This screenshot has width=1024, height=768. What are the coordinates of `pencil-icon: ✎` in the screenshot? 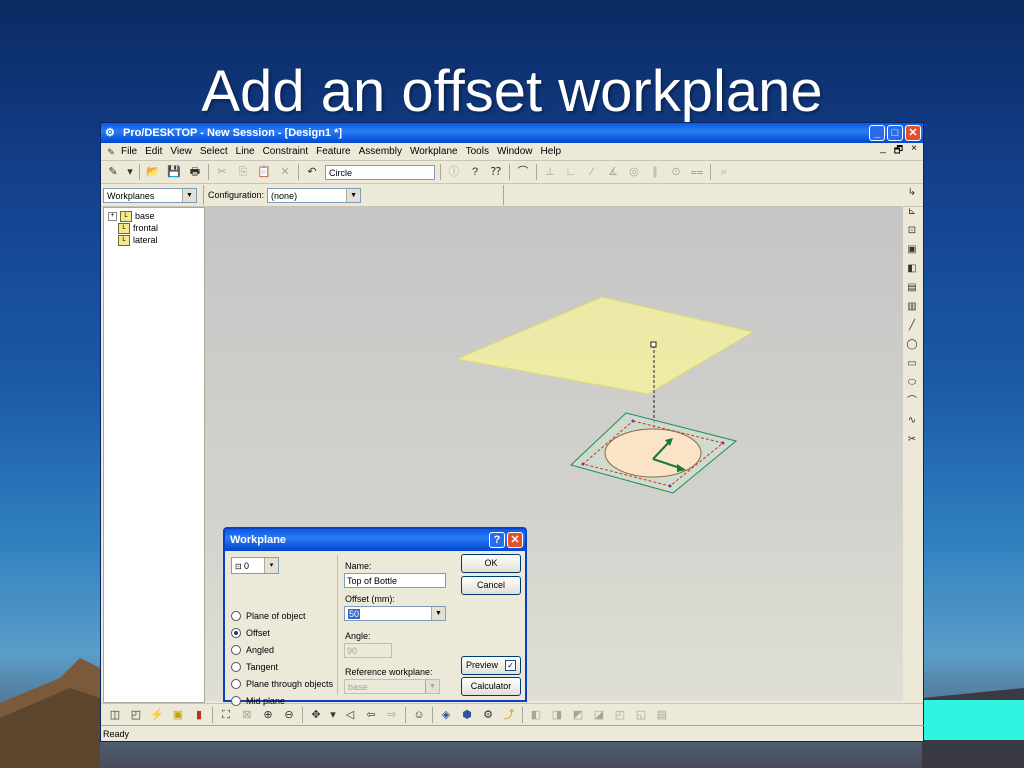 It's located at (113, 172).